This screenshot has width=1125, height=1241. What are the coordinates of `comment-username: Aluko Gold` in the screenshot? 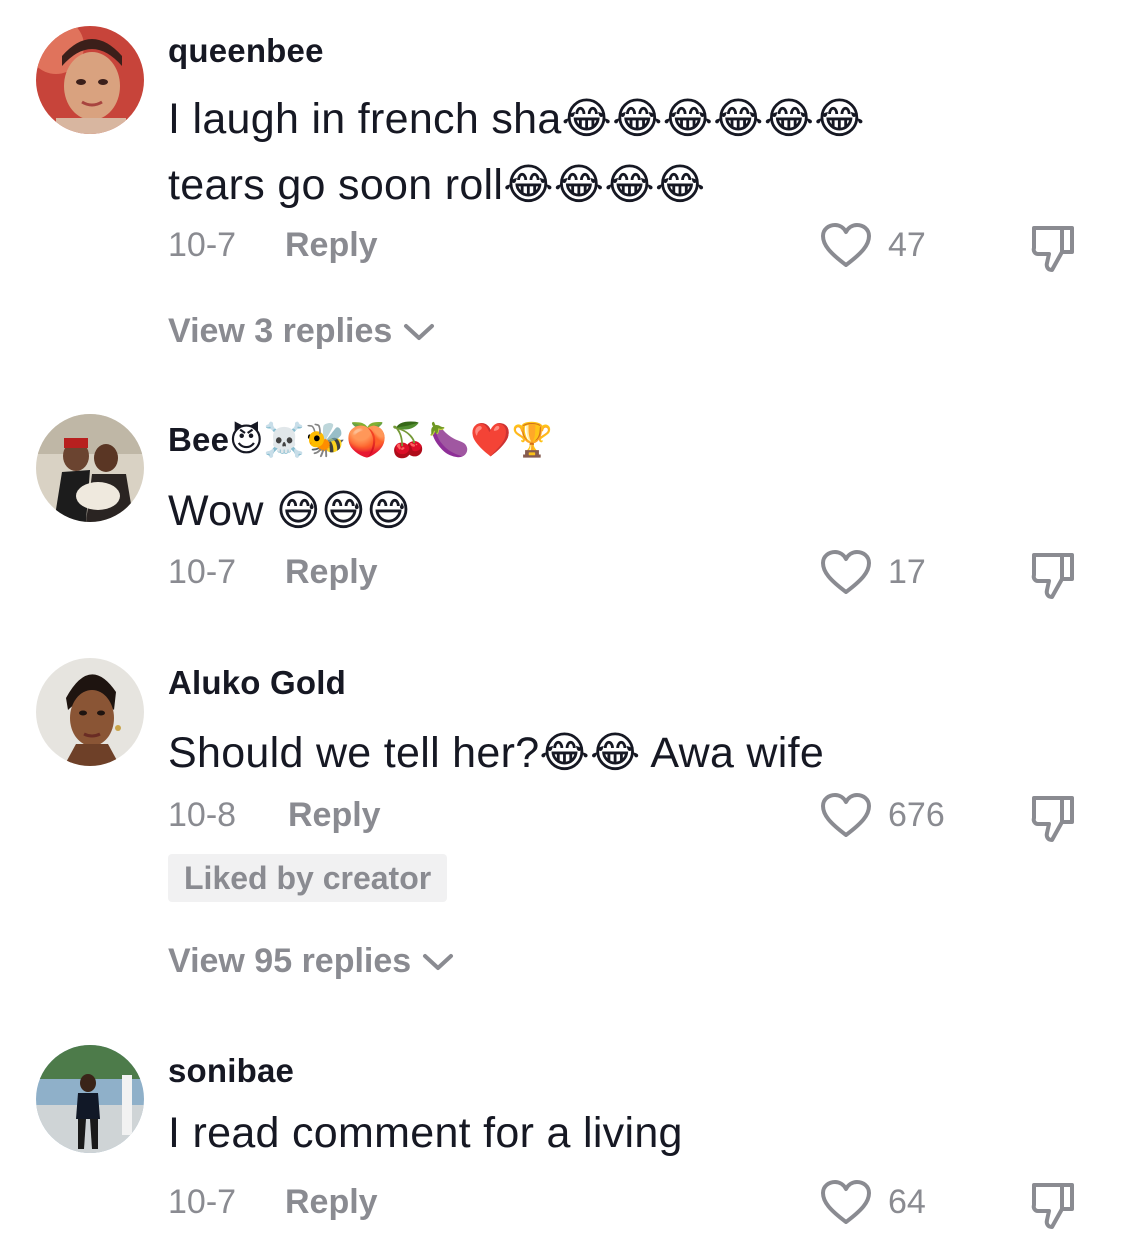 It's located at (257, 683).